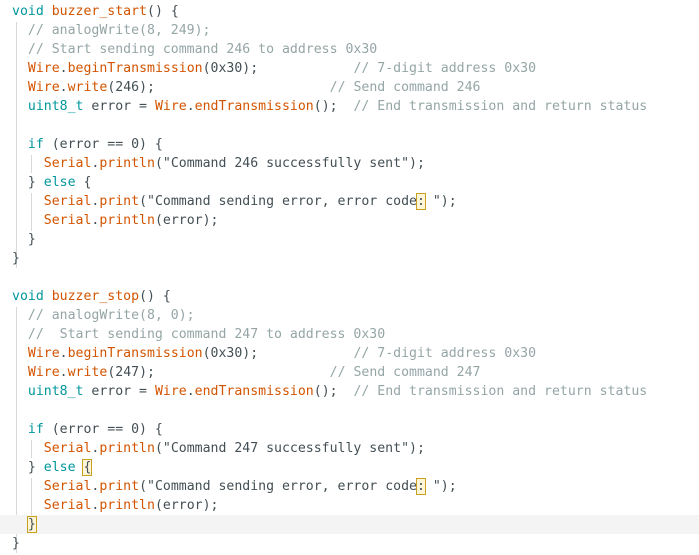 This screenshot has height=555, width=699. Describe the element at coordinates (500, 391) in the screenshot. I see `code-comment: // End transmission and return status` at that location.